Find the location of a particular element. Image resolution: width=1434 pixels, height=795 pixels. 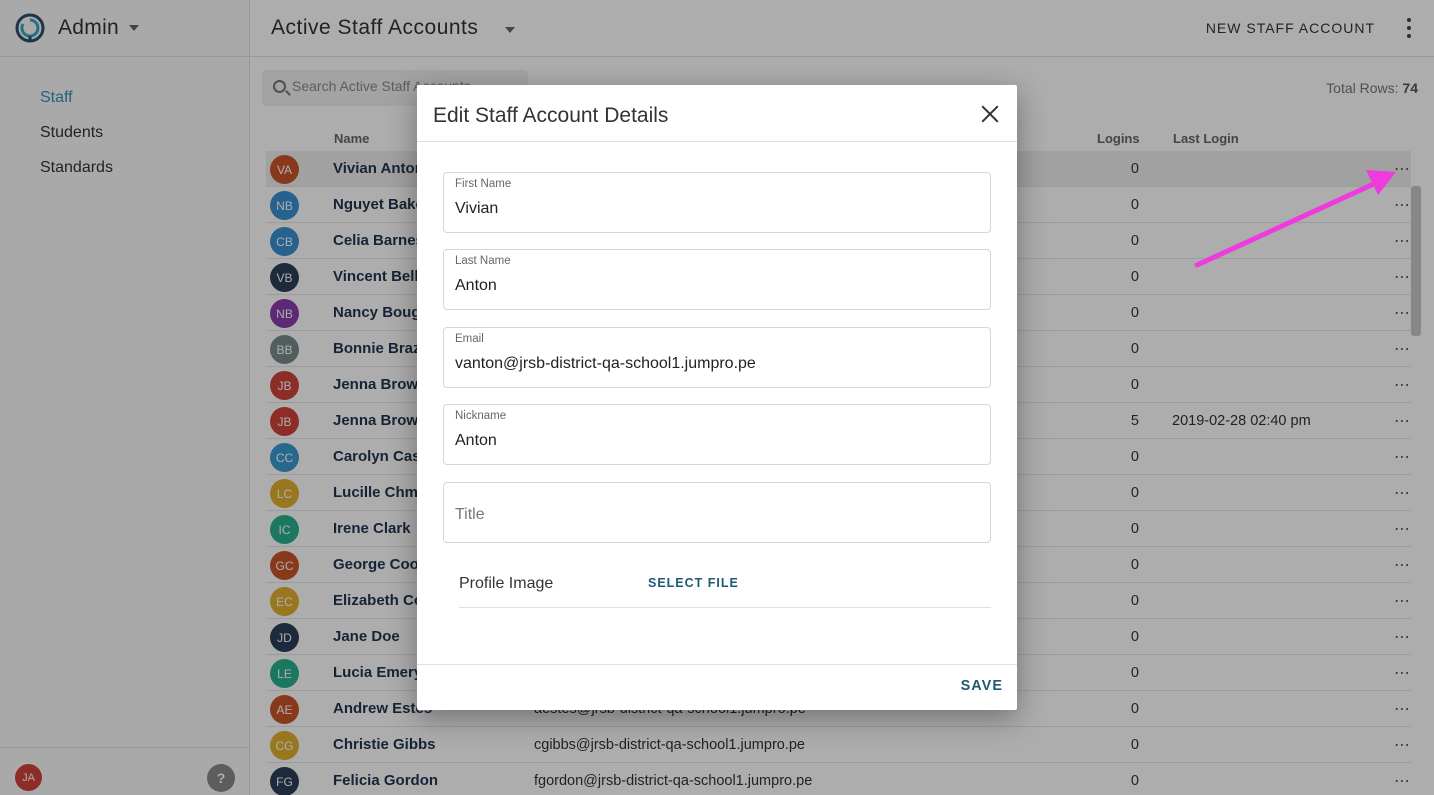

title-placeholder: Title is located at coordinates (470, 515).